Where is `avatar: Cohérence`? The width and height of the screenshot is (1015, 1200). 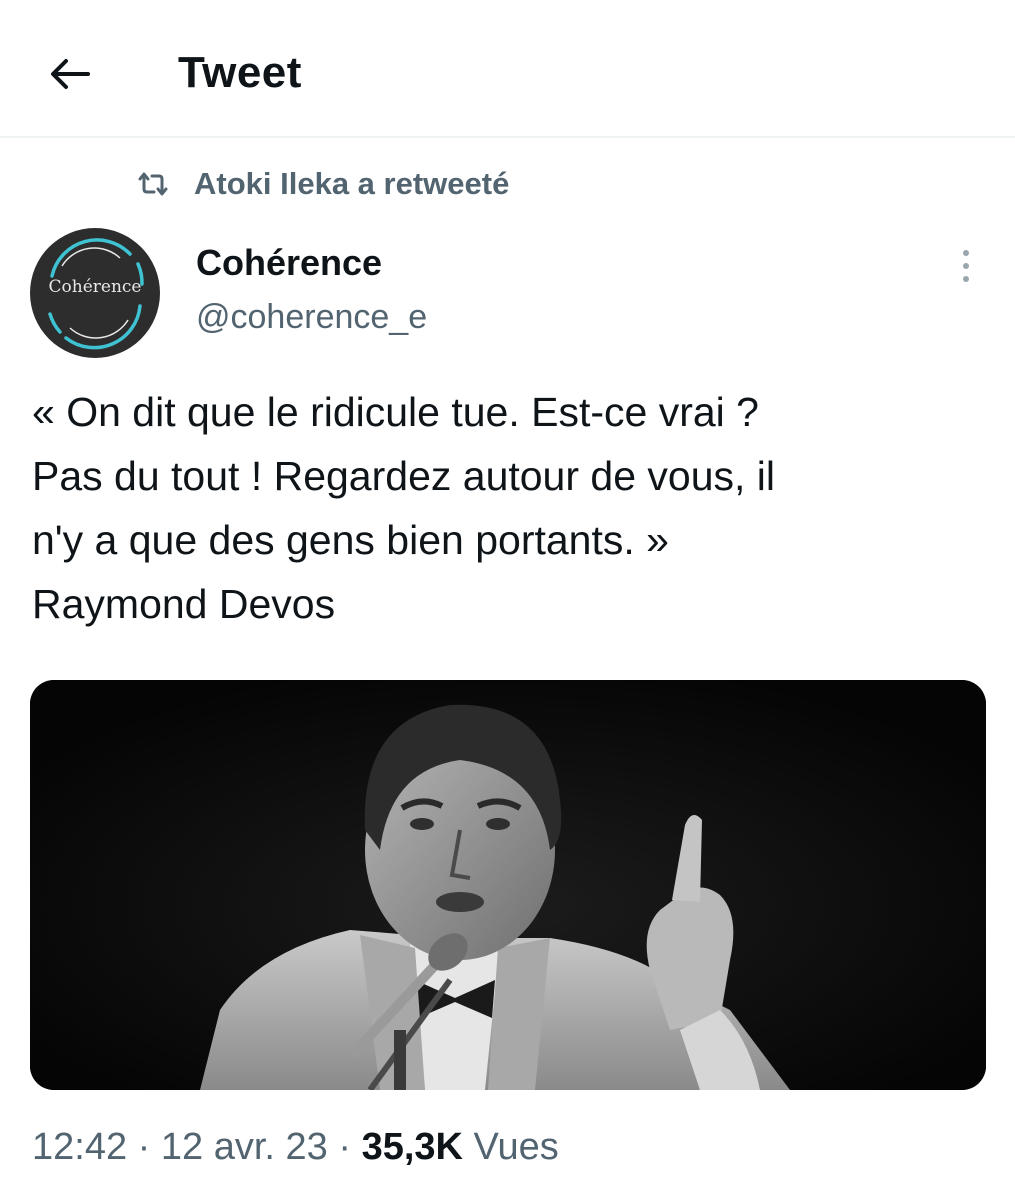 avatar: Cohérence is located at coordinates (95, 293).